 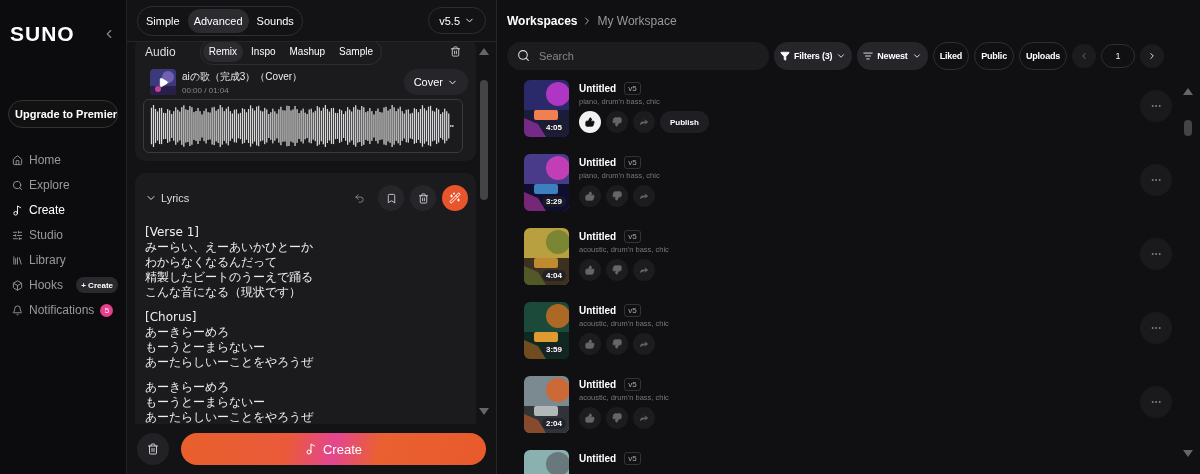 What do you see at coordinates (229, 262) in the screenshot?
I see `lyrics-stanza: [Verse 1] みーらい、えーあいかひとーか わからなくなるんだって 精製したビートのうーえで踊る こんな音になる（現状です）` at bounding box center [229, 262].